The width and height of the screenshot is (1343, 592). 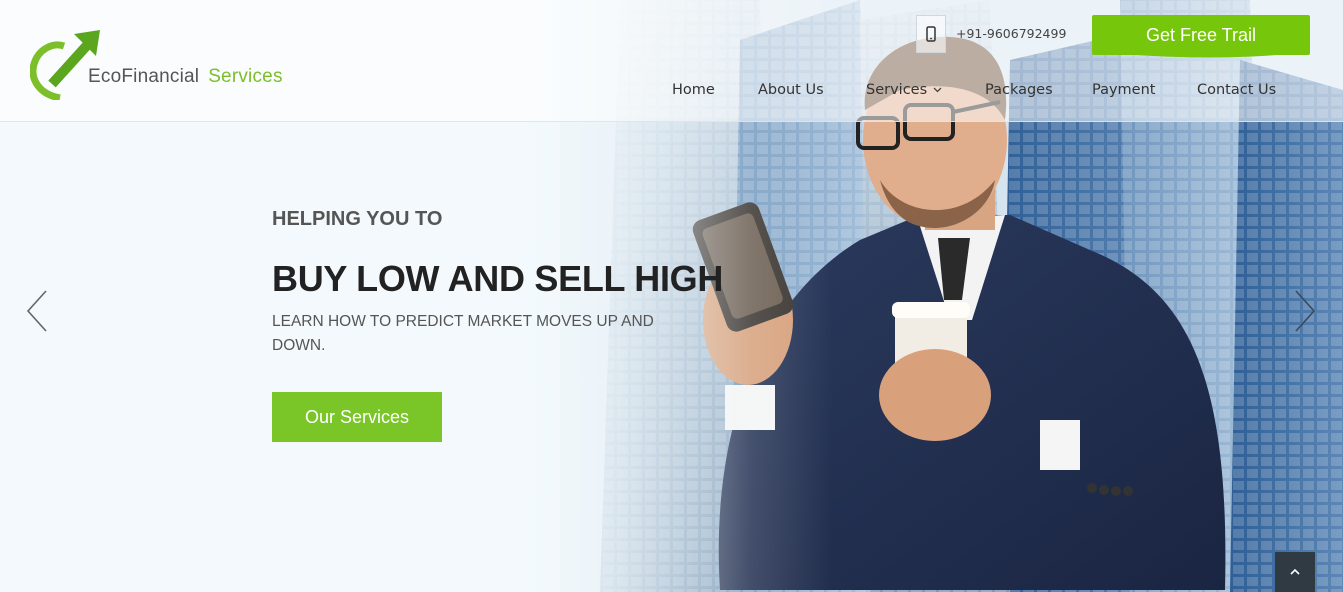 What do you see at coordinates (1011, 33) in the screenshot?
I see `phone-number: +91-9606792499` at bounding box center [1011, 33].